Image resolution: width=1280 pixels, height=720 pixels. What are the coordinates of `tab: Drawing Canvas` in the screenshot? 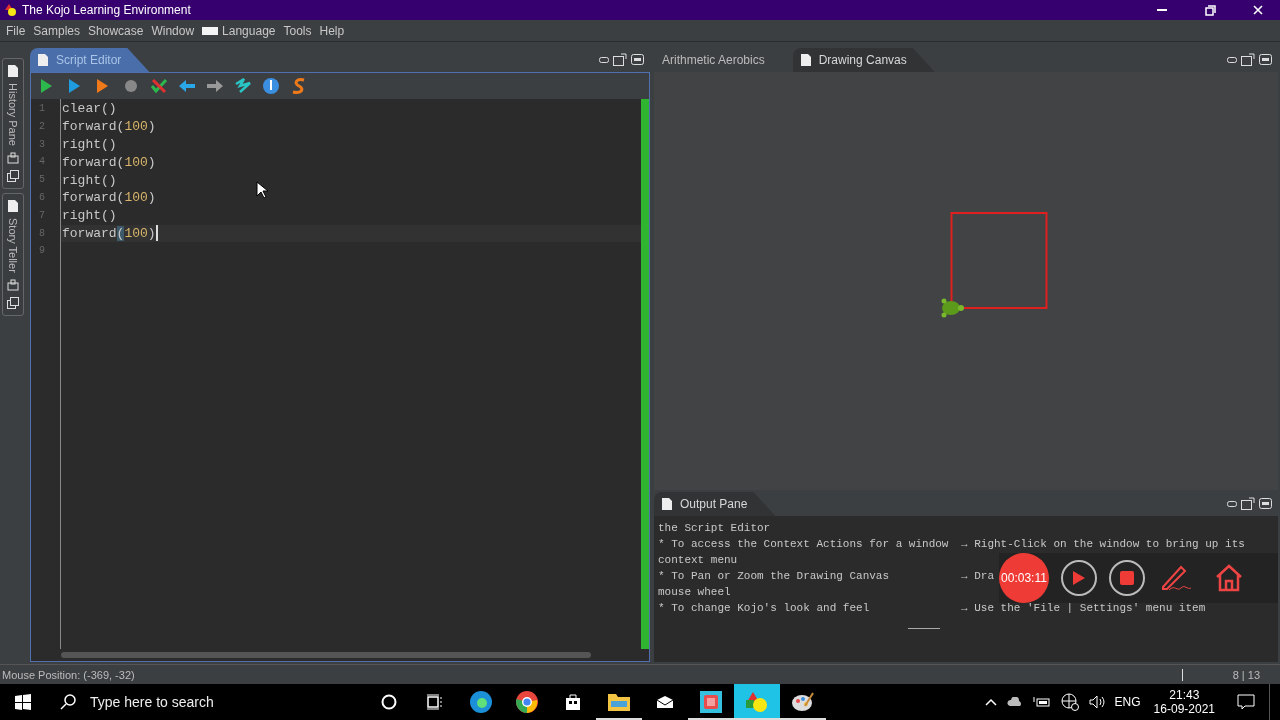 It's located at (863, 60).